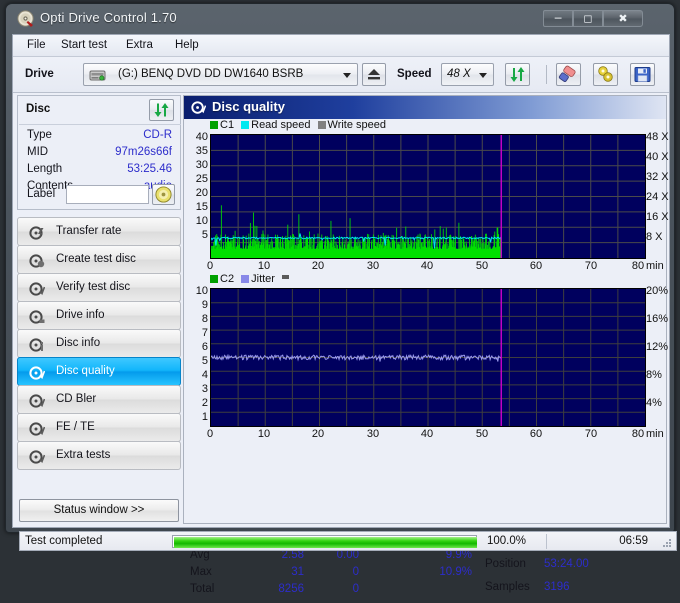 This screenshot has width=680, height=603. Describe the element at coordinates (507, 587) in the screenshot. I see `info-label-samples: Samples` at that location.